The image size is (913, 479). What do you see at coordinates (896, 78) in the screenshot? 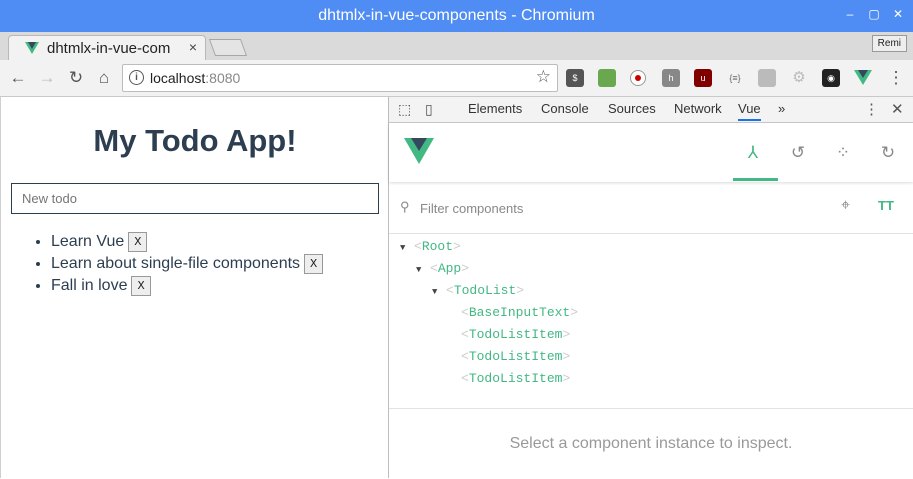
I see `chrome-menu-icon: ⋮` at bounding box center [896, 78].